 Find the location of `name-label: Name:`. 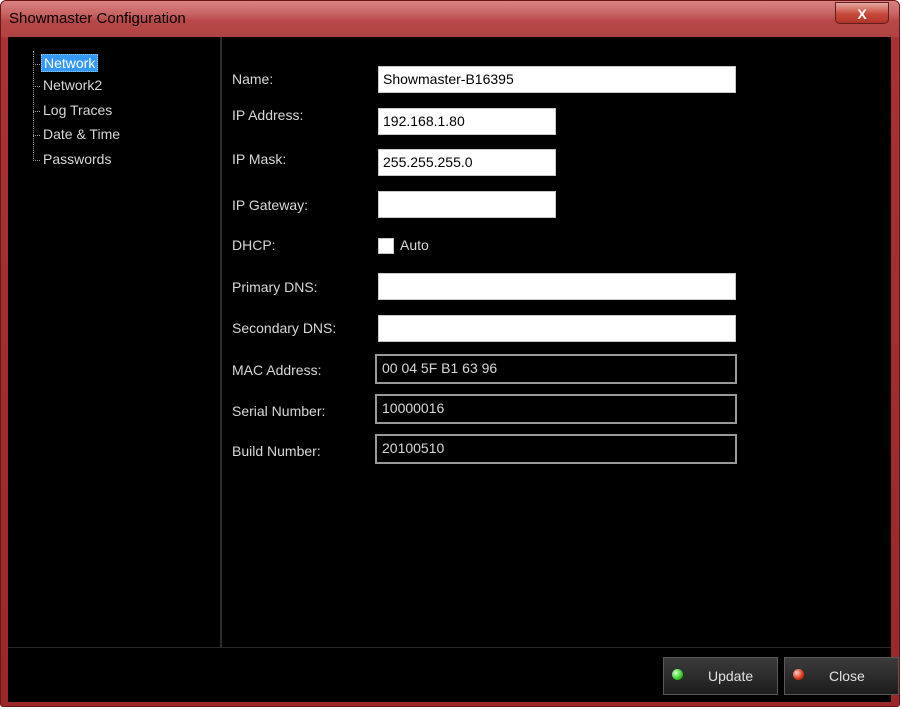

name-label: Name: is located at coordinates (253, 79).